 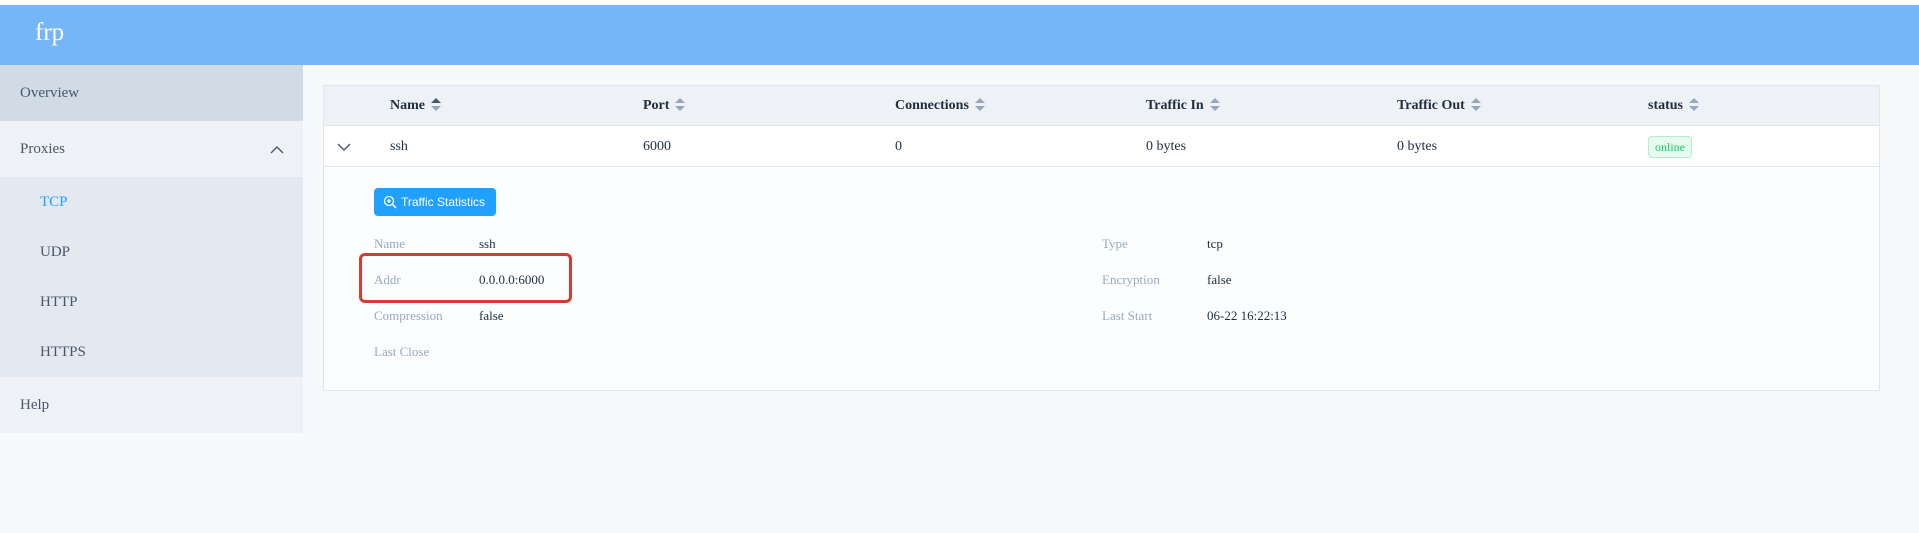 What do you see at coordinates (390, 202) in the screenshot?
I see `zoom-in-icon` at bounding box center [390, 202].